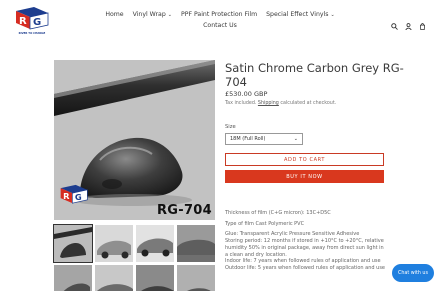  I want to click on nav-vinyl-wrap: Vinyl Wrap ⌄, so click(152, 14).